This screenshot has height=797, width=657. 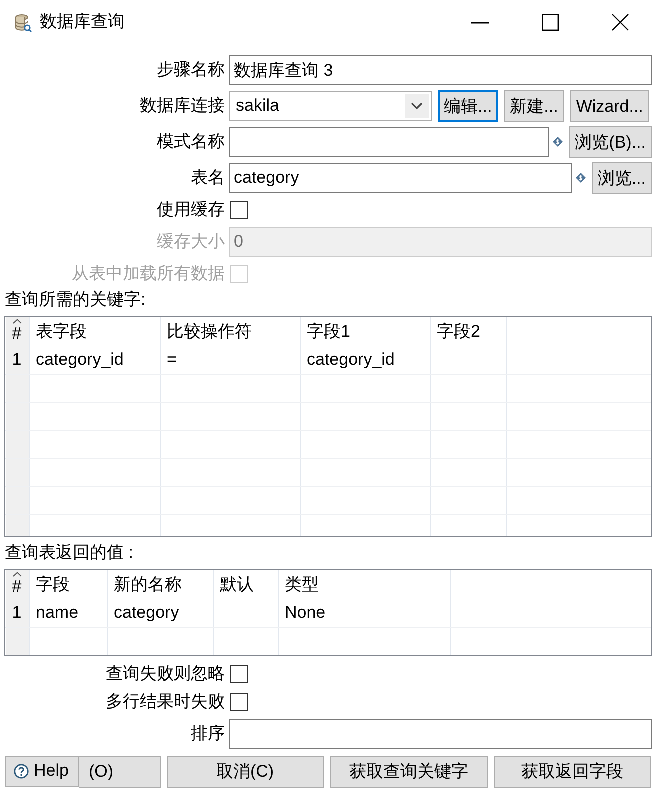 I want to click on column-header: 字段, so click(x=69, y=585).